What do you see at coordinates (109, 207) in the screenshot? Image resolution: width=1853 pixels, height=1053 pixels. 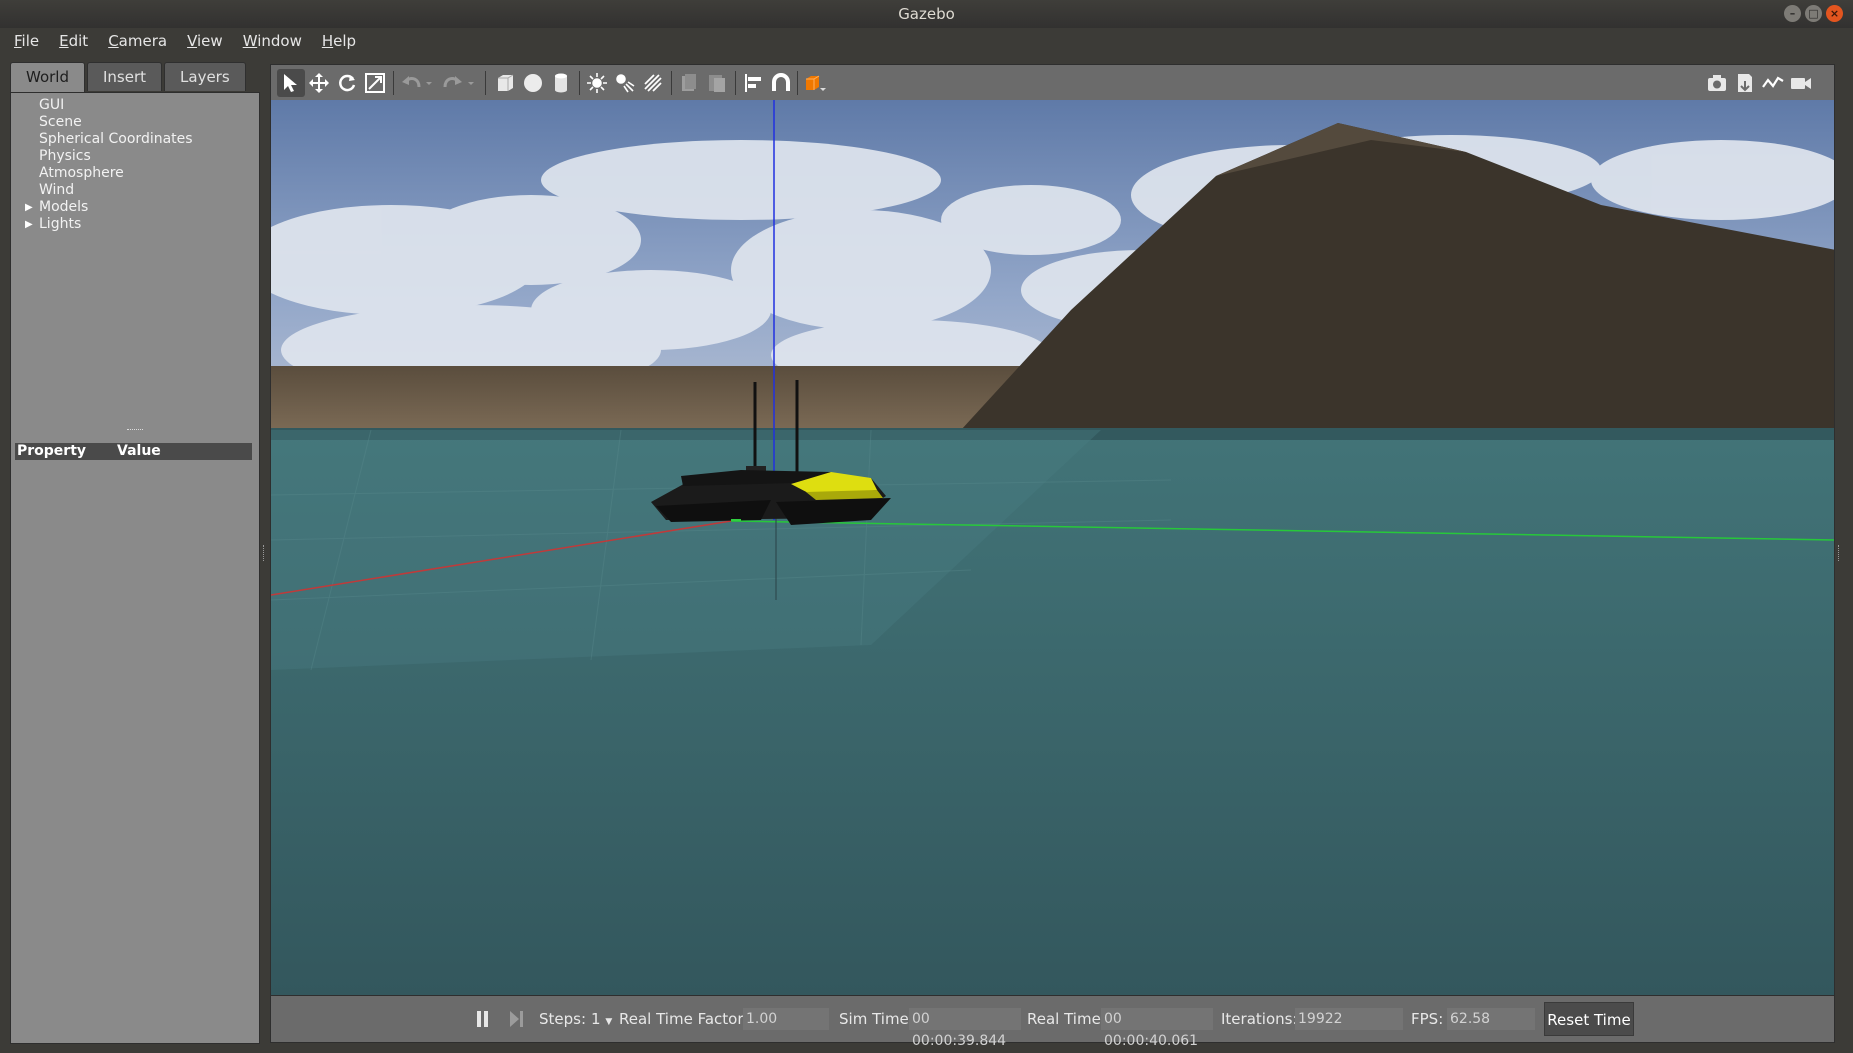 I see `tree-item-models: ▶ Models` at bounding box center [109, 207].